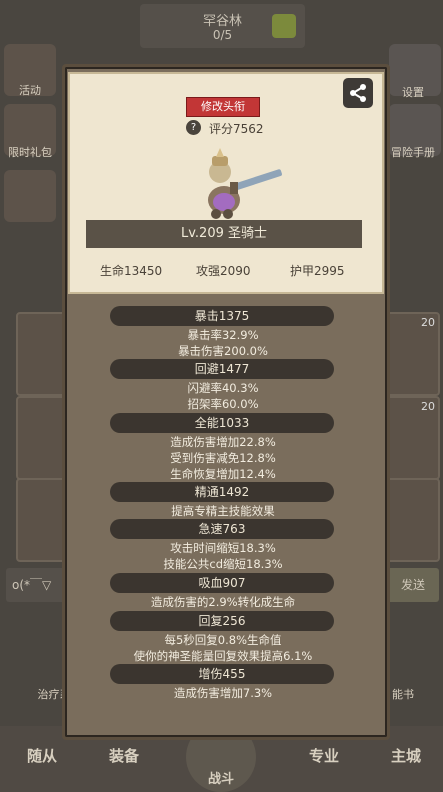 The height and width of the screenshot is (792, 443). I want to click on stat-detail: 暴击伤害200.0%, so click(223, 351).